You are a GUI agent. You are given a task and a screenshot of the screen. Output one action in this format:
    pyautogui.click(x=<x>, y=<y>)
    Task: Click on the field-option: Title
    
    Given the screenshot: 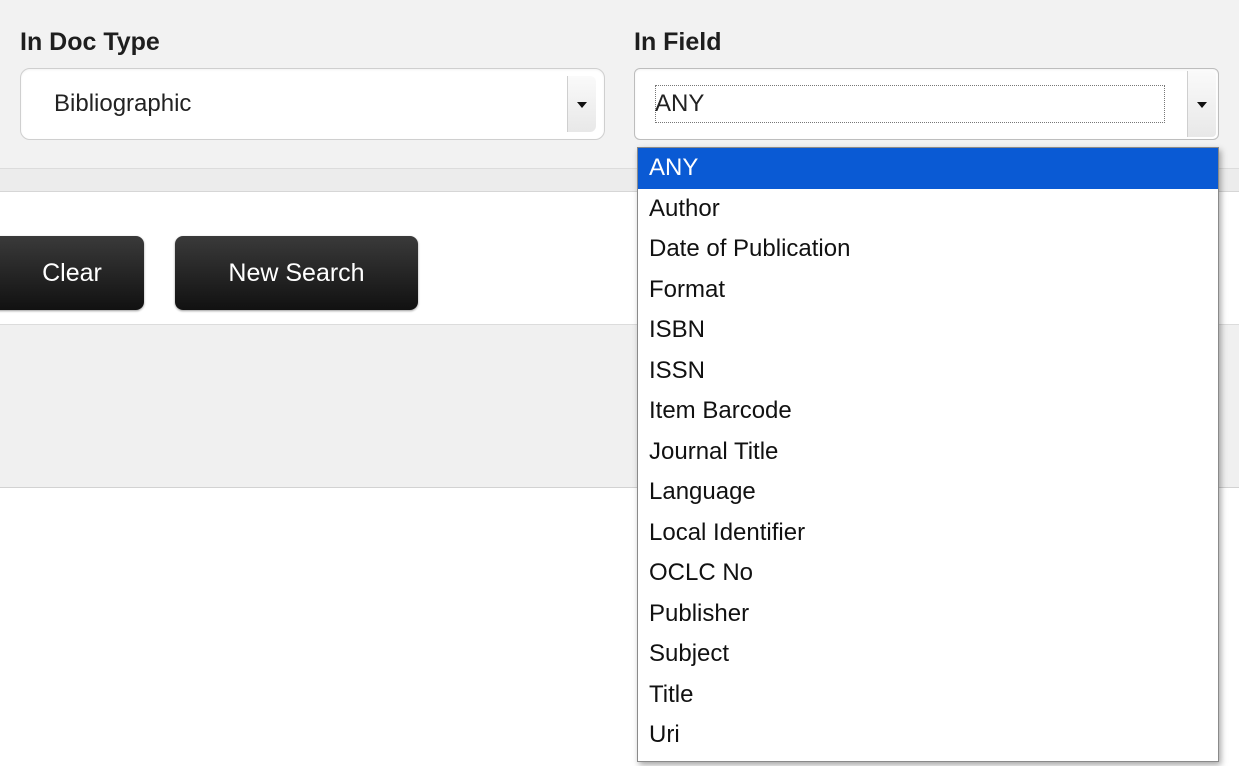 What is the action you would take?
    pyautogui.click(x=928, y=695)
    